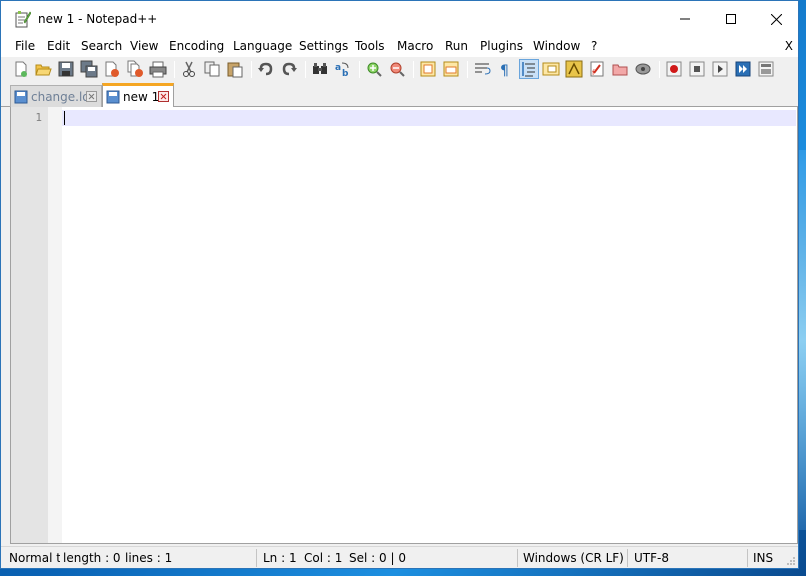 The height and width of the screenshot is (576, 806). I want to click on minimize-icon, so click(685, 19).